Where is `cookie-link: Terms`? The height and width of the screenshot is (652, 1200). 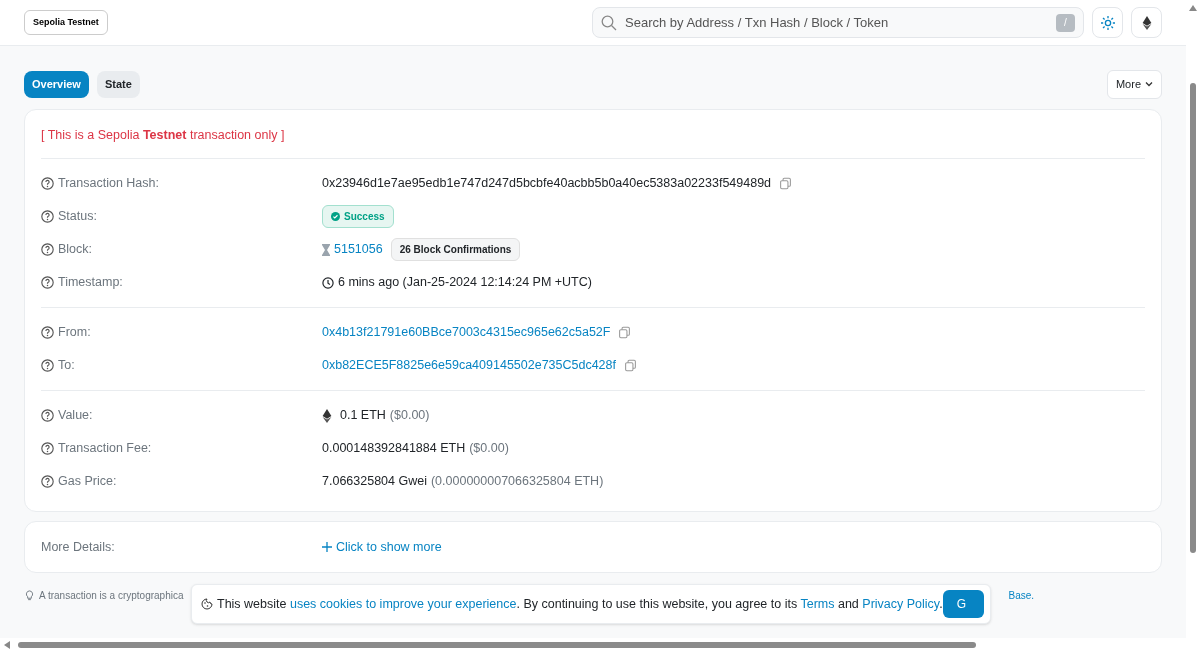
cookie-link: Terms is located at coordinates (817, 603).